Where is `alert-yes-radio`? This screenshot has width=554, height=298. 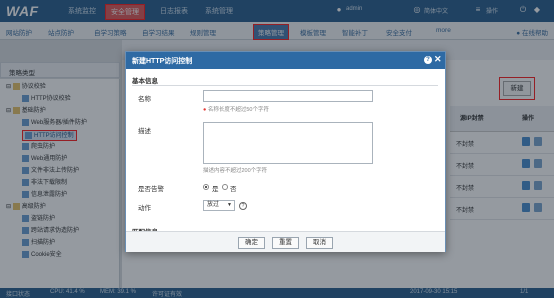 alert-yes-radio is located at coordinates (206, 187).